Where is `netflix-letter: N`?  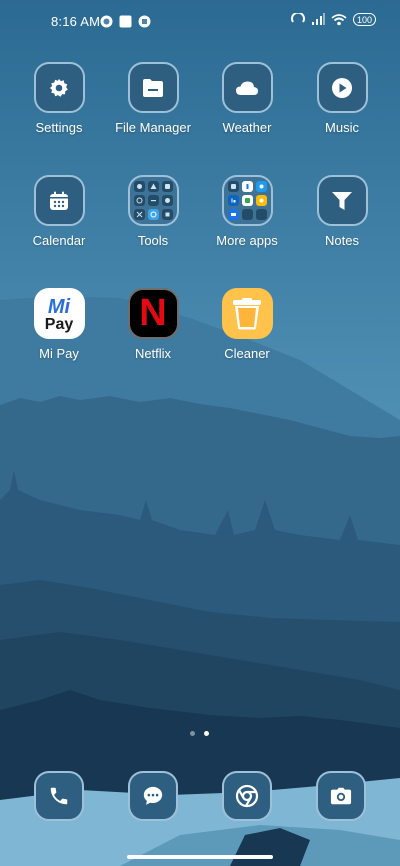 netflix-letter: N is located at coordinates (153, 313).